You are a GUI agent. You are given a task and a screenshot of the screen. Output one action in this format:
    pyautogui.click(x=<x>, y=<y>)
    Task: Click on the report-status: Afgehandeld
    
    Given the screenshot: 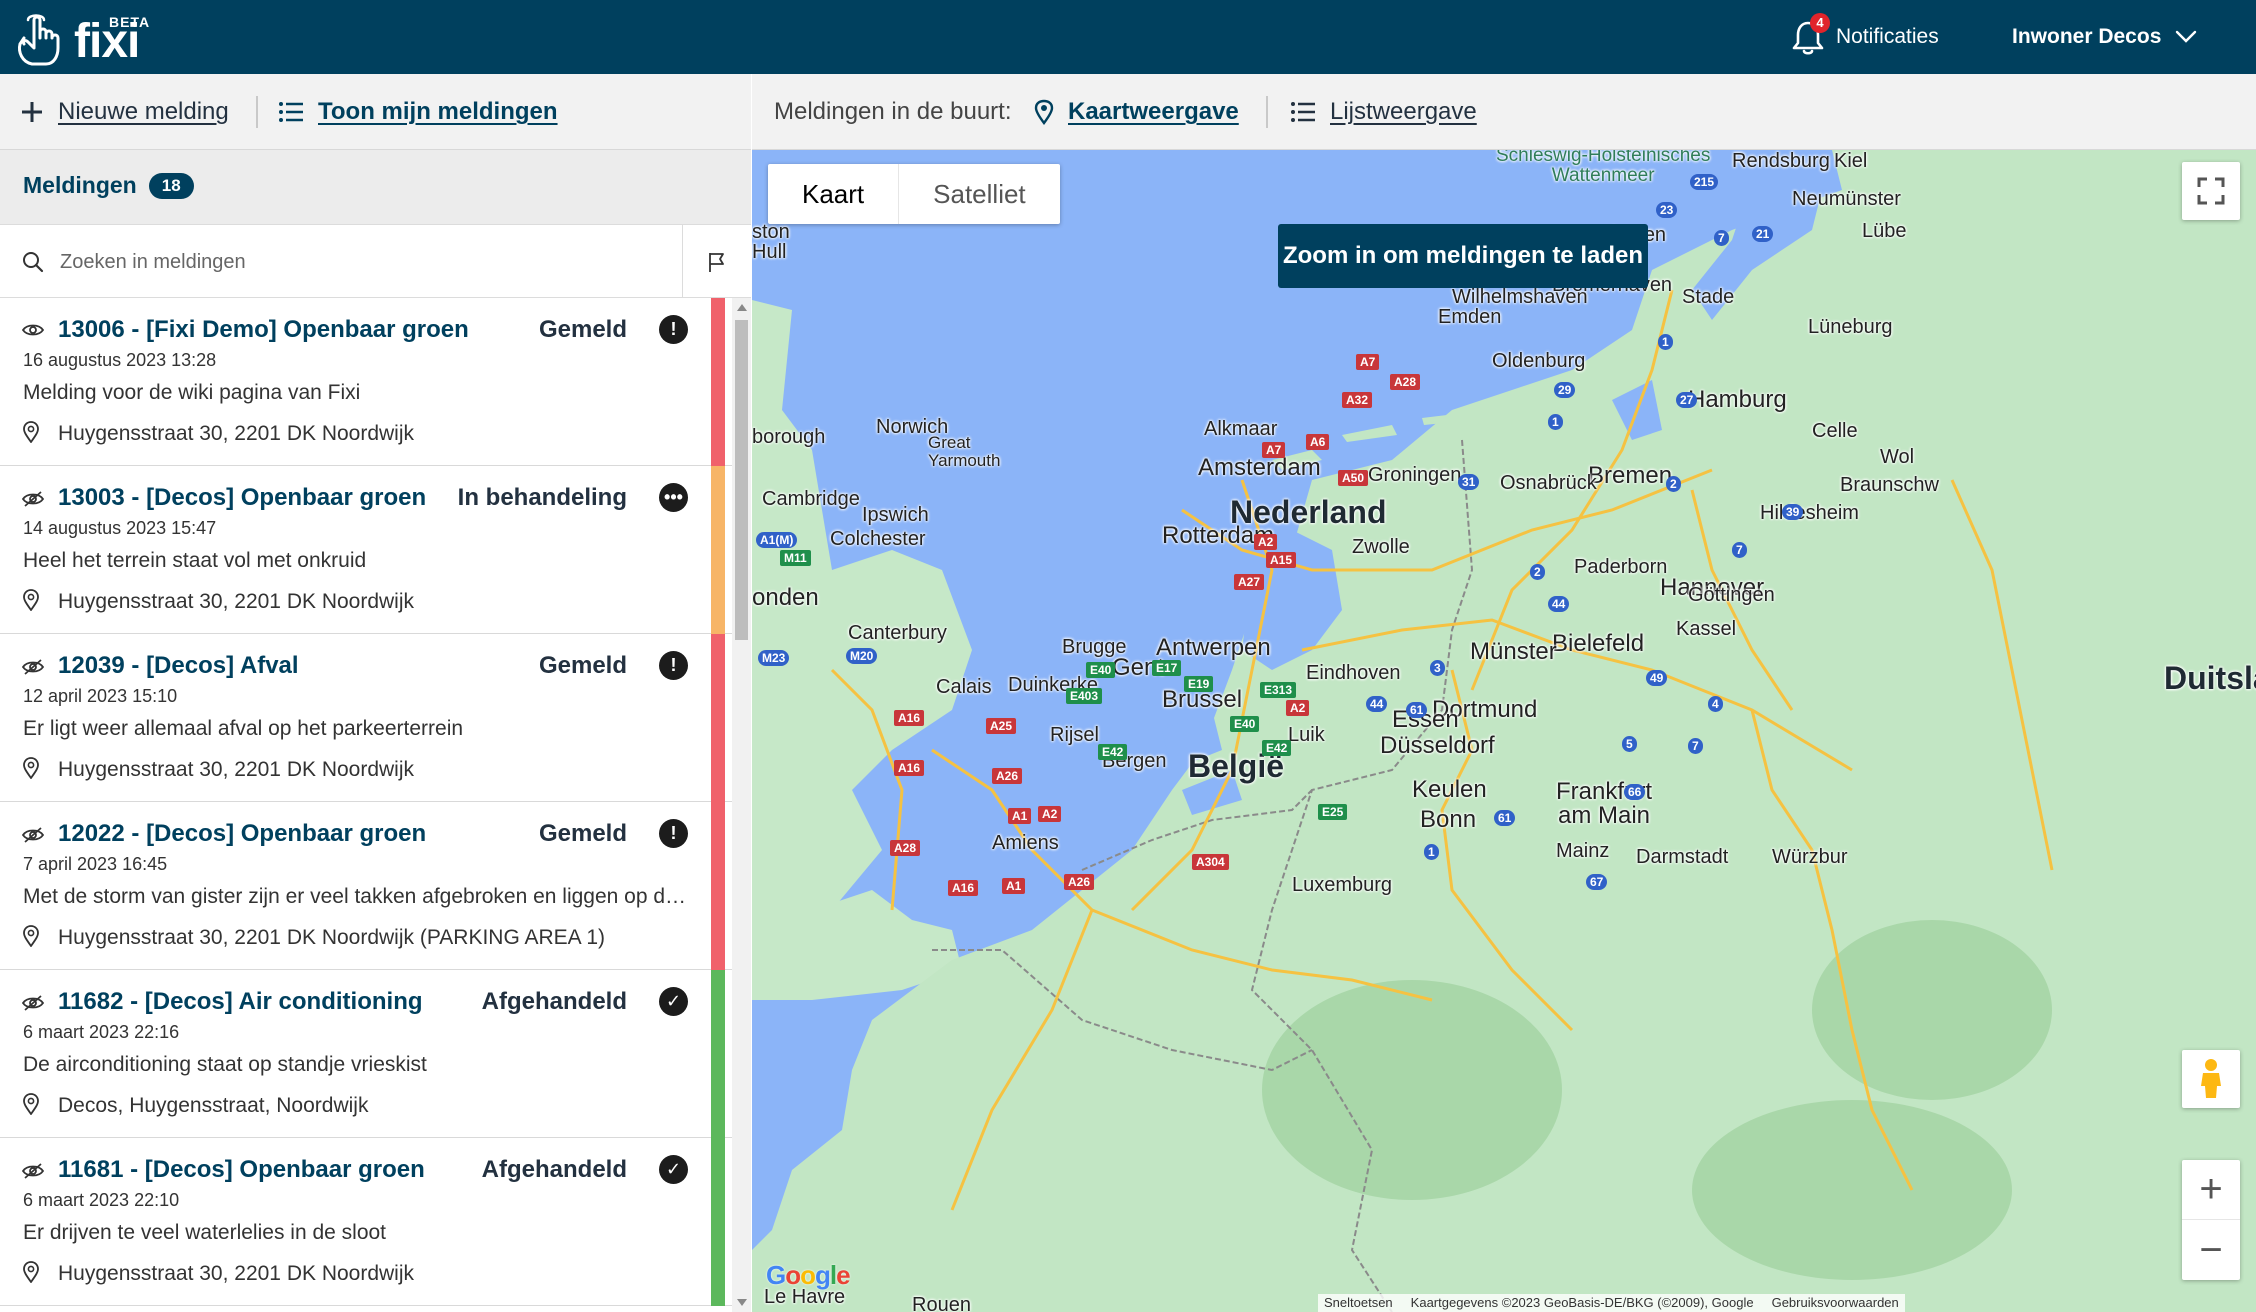 What is the action you would take?
    pyautogui.click(x=554, y=1001)
    